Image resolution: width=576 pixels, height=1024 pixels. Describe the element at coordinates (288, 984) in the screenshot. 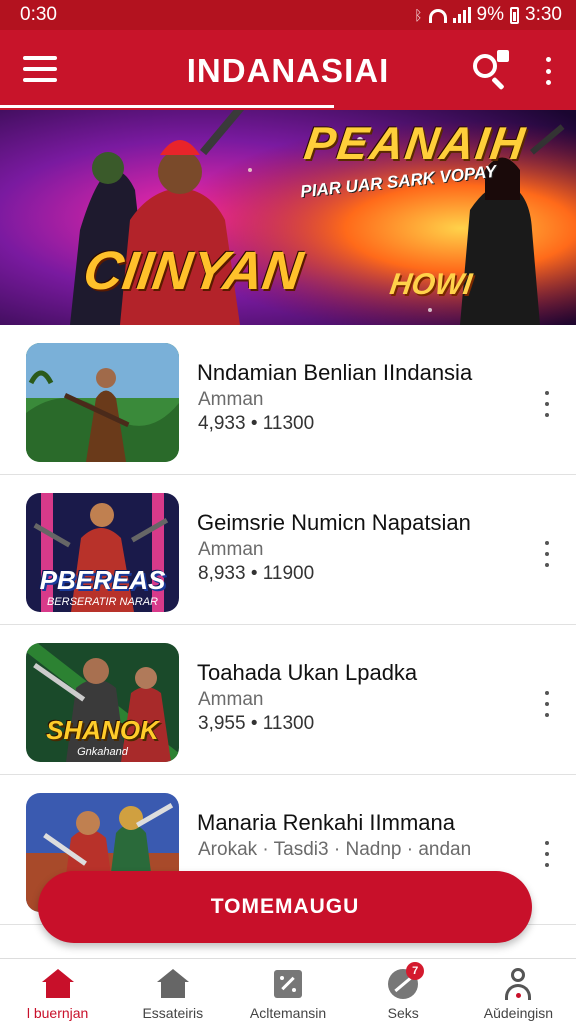

I see `percent-icon` at that location.